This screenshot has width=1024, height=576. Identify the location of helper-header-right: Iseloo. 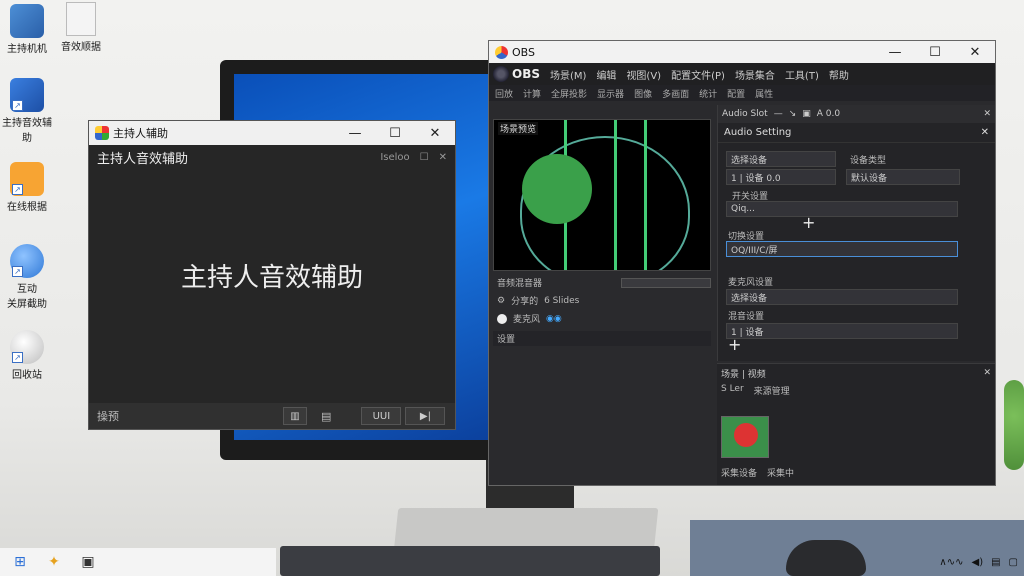
(395, 157).